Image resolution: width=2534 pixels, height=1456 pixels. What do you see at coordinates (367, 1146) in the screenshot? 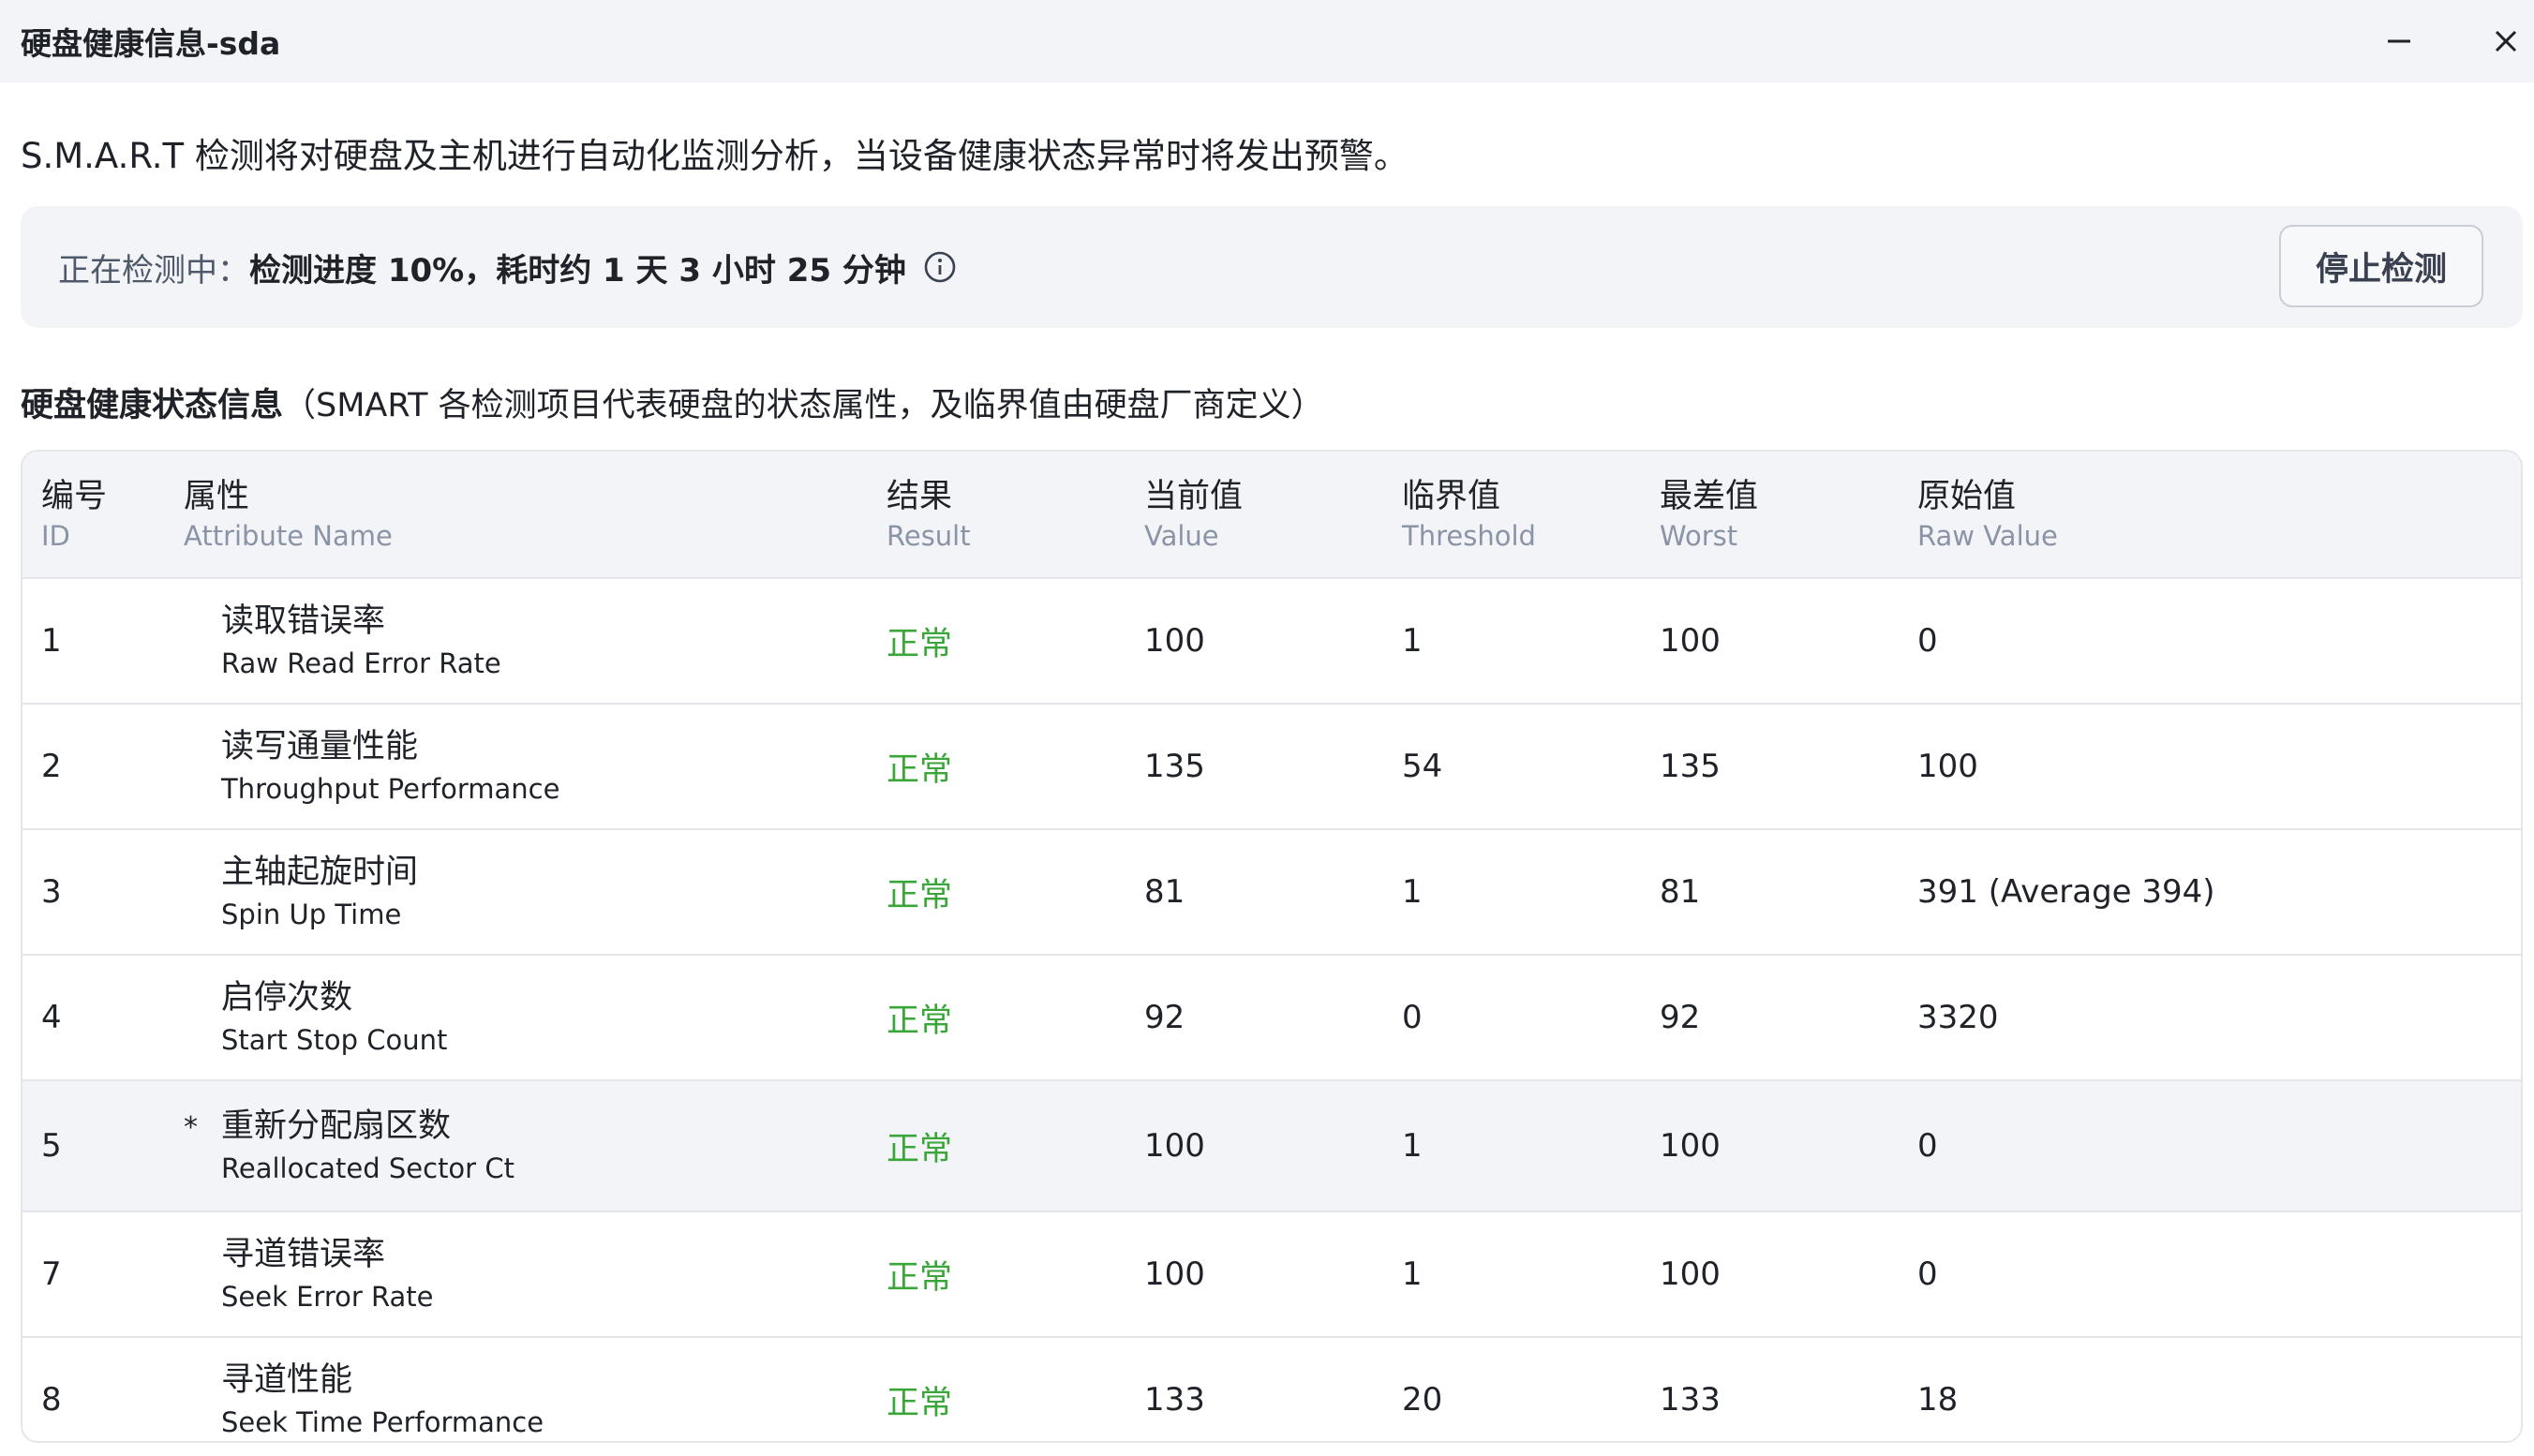
I see `cell-attribute-name: 重新分配扇区数 Reallocated Sector Ct` at bounding box center [367, 1146].